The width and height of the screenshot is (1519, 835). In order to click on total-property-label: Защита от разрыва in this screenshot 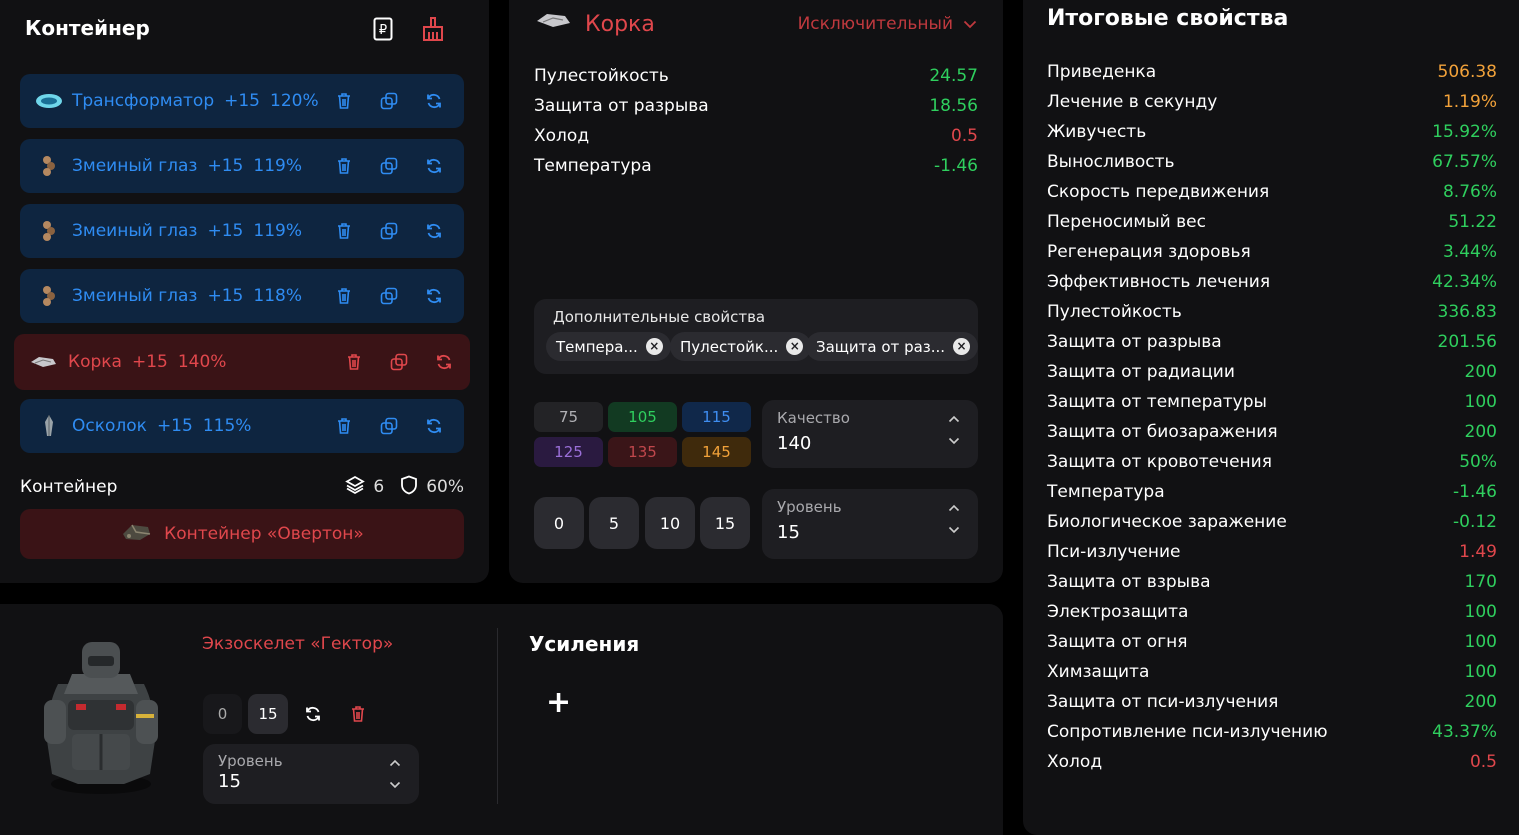, I will do `click(1134, 342)`.